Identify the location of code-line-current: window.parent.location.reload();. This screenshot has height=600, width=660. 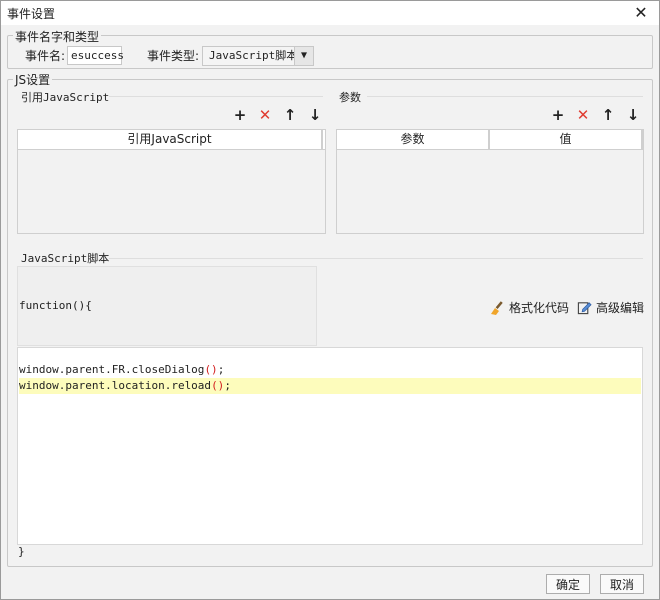
(330, 386).